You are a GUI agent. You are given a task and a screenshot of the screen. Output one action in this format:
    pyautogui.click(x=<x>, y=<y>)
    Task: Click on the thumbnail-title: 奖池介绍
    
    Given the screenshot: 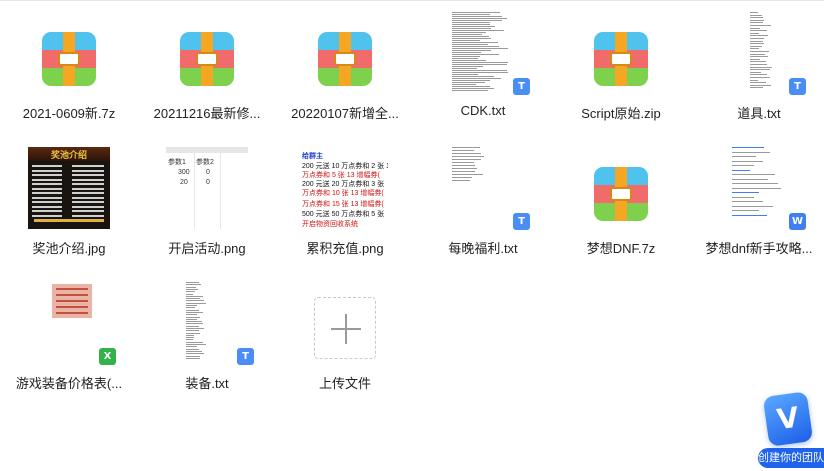 What is the action you would take?
    pyautogui.click(x=68, y=155)
    